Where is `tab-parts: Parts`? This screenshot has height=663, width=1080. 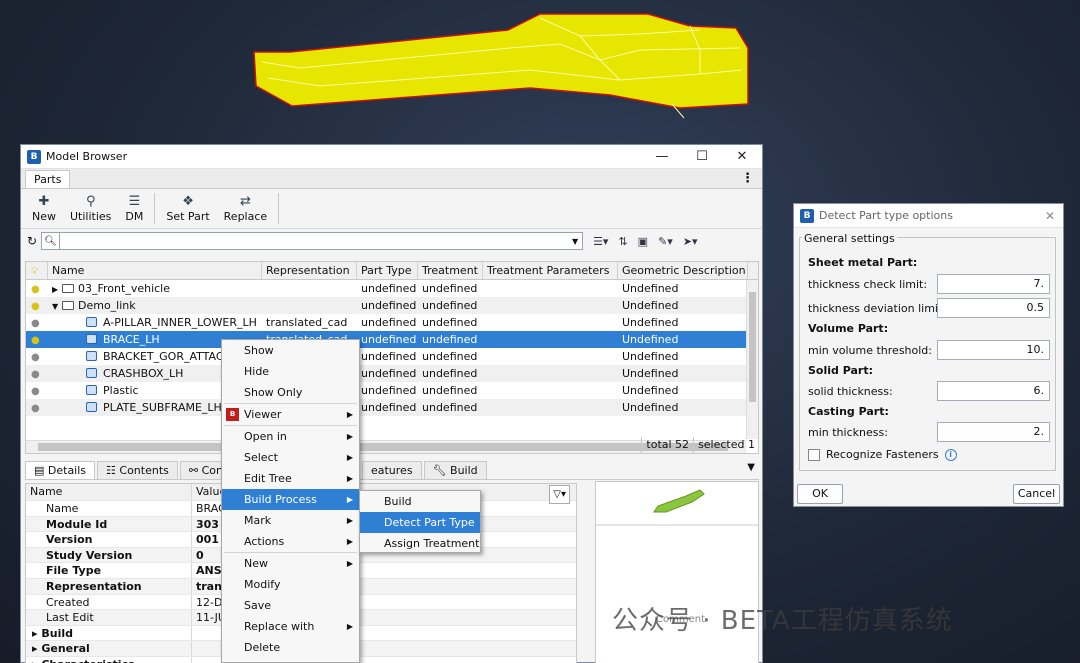
tab-parts: Parts is located at coordinates (48, 179).